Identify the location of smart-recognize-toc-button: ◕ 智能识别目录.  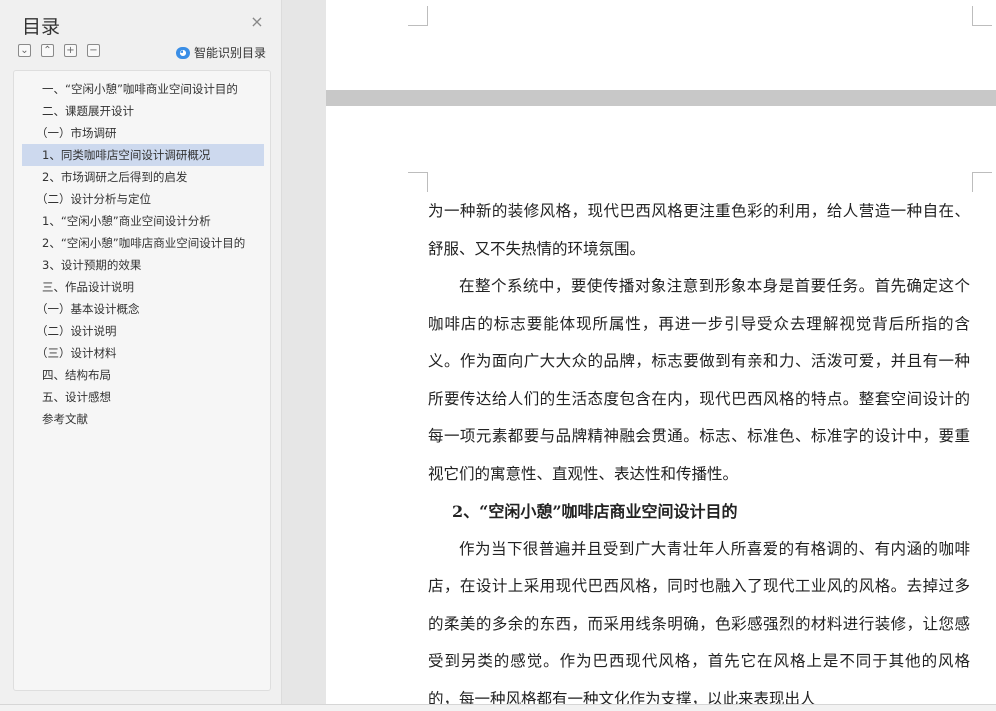
(221, 52).